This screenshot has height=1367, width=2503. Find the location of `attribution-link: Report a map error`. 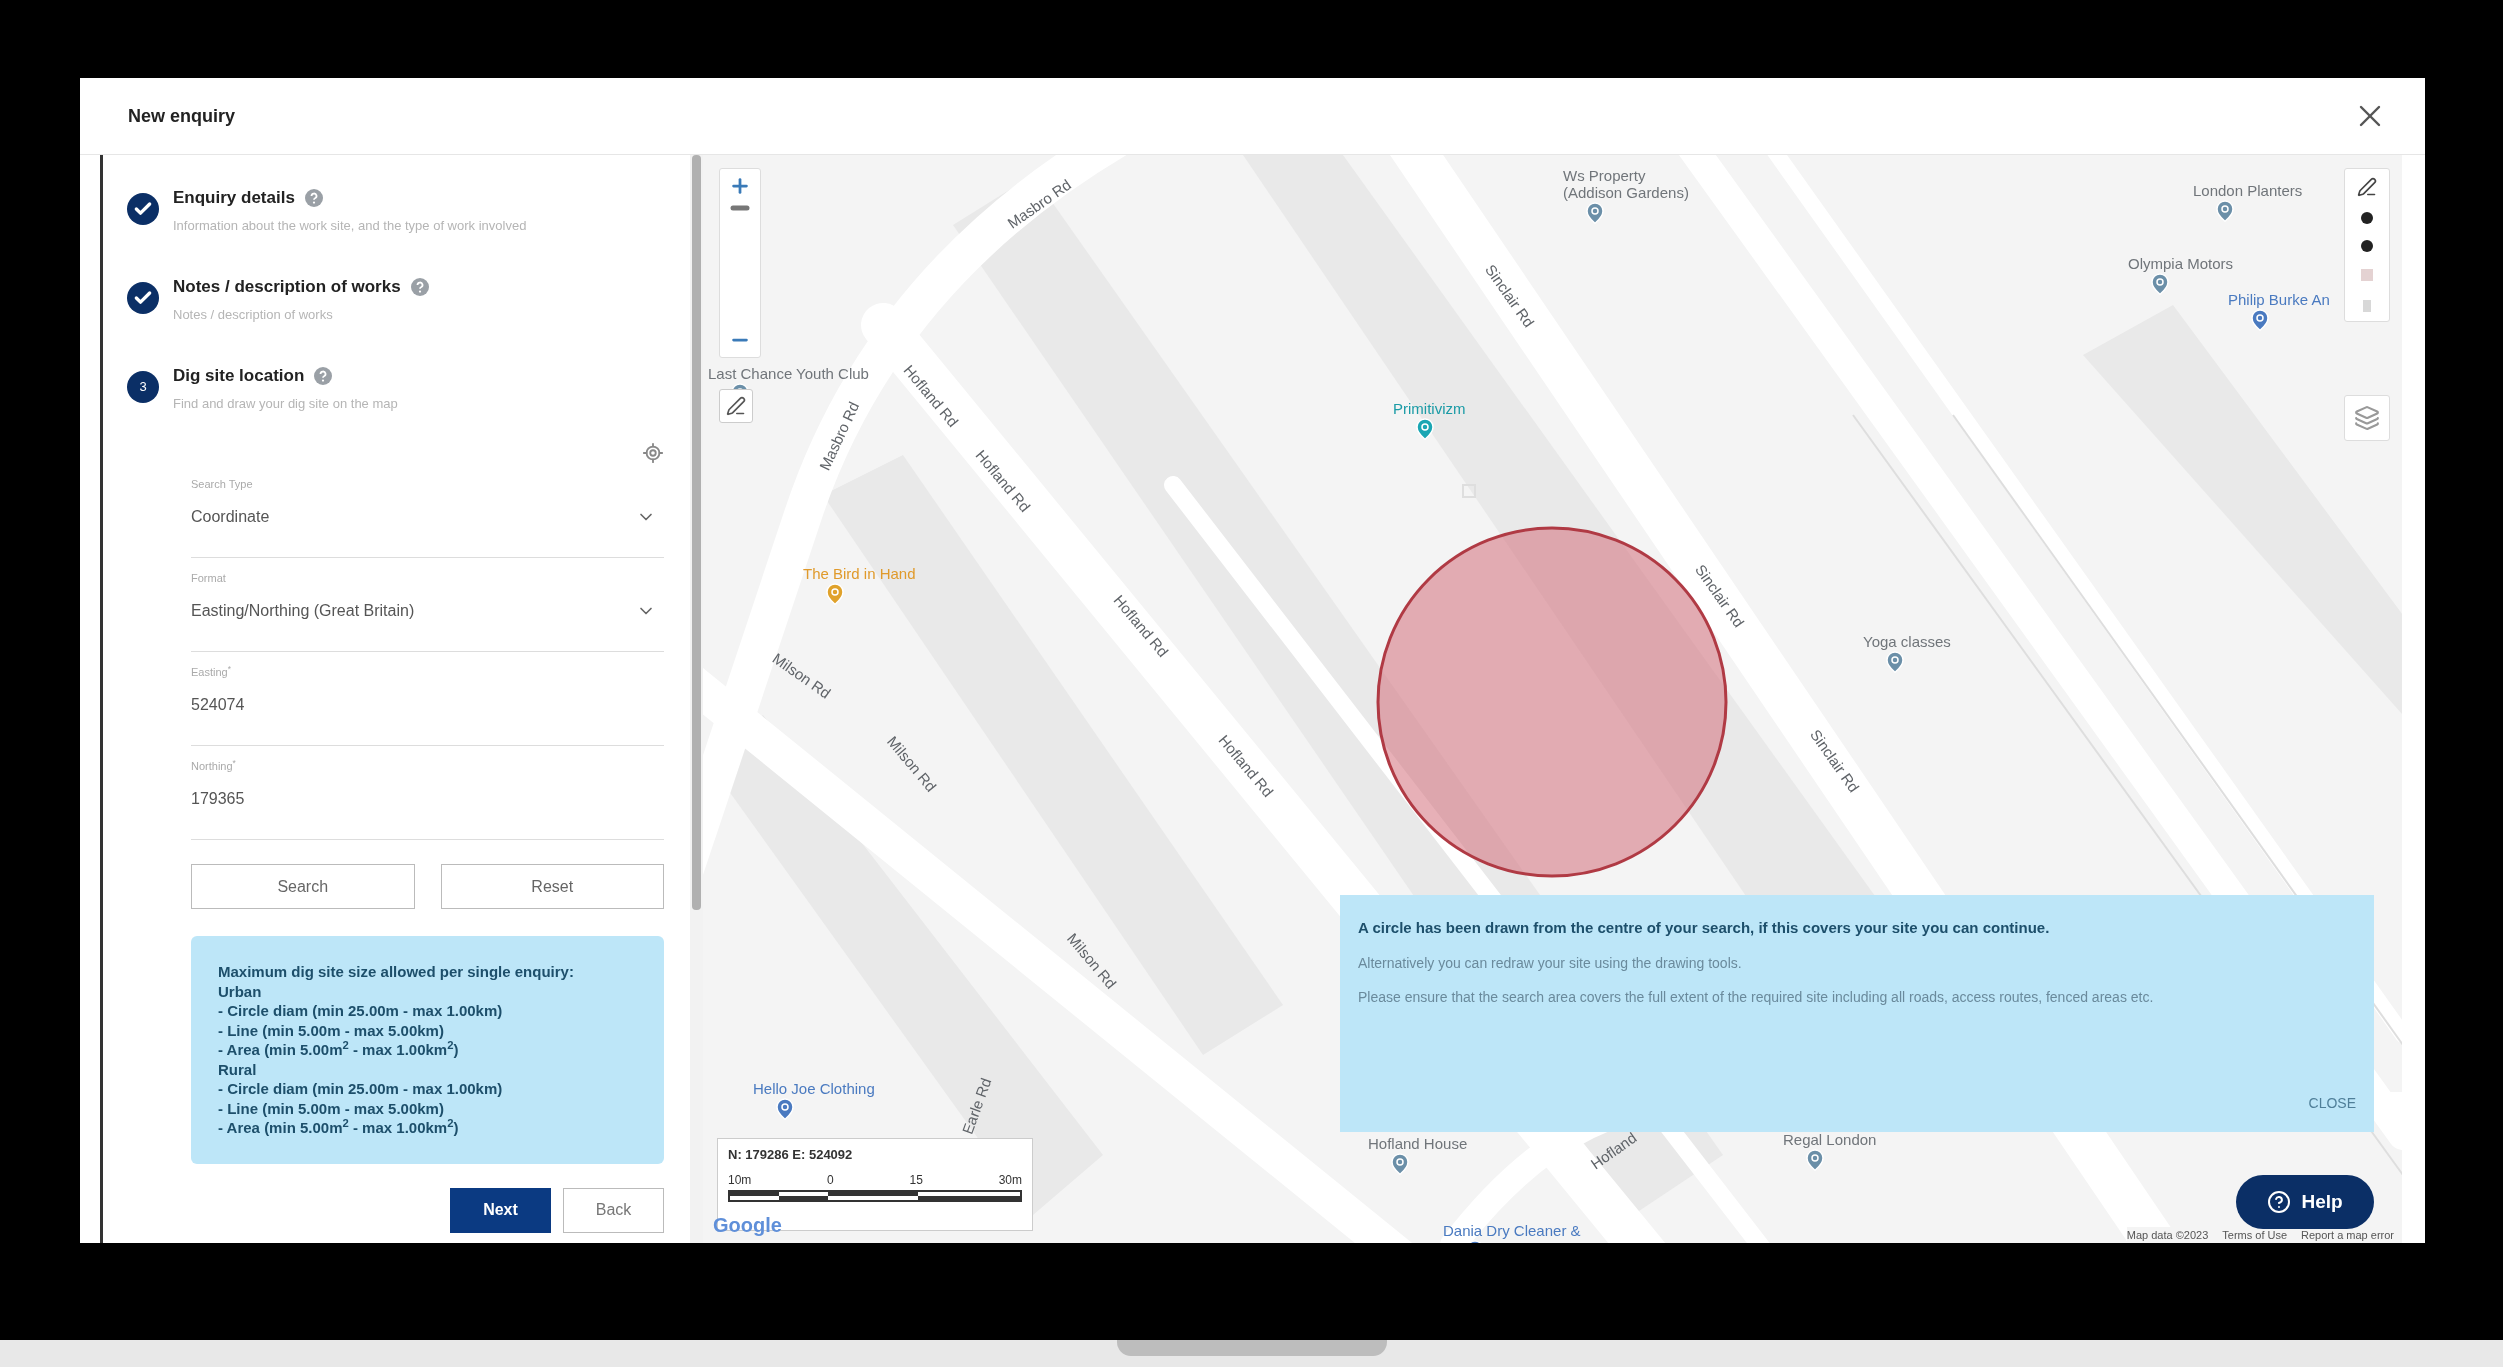

attribution-link: Report a map error is located at coordinates (2347, 1235).